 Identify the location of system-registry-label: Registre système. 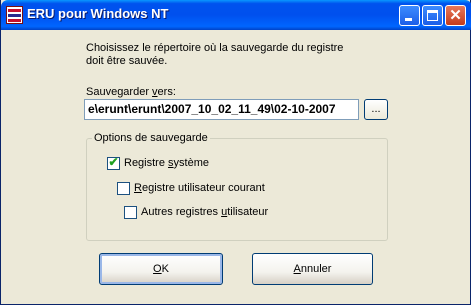
(166, 163).